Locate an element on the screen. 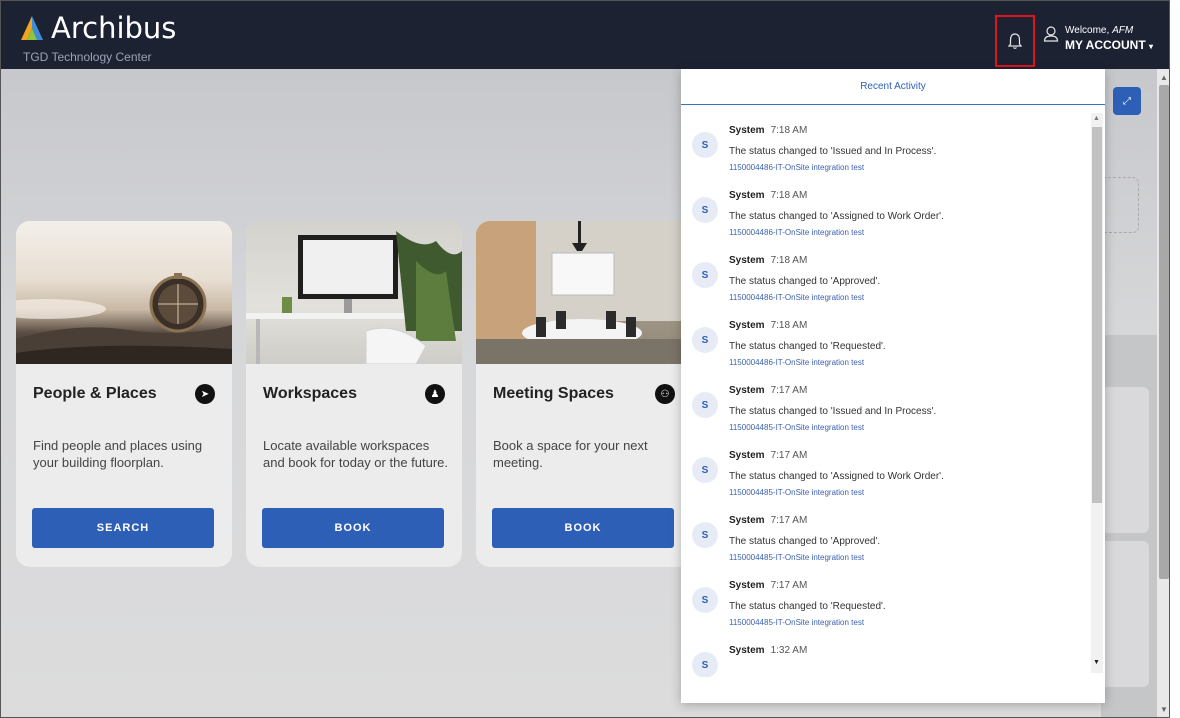  app-name: Archibus is located at coordinates (114, 28).